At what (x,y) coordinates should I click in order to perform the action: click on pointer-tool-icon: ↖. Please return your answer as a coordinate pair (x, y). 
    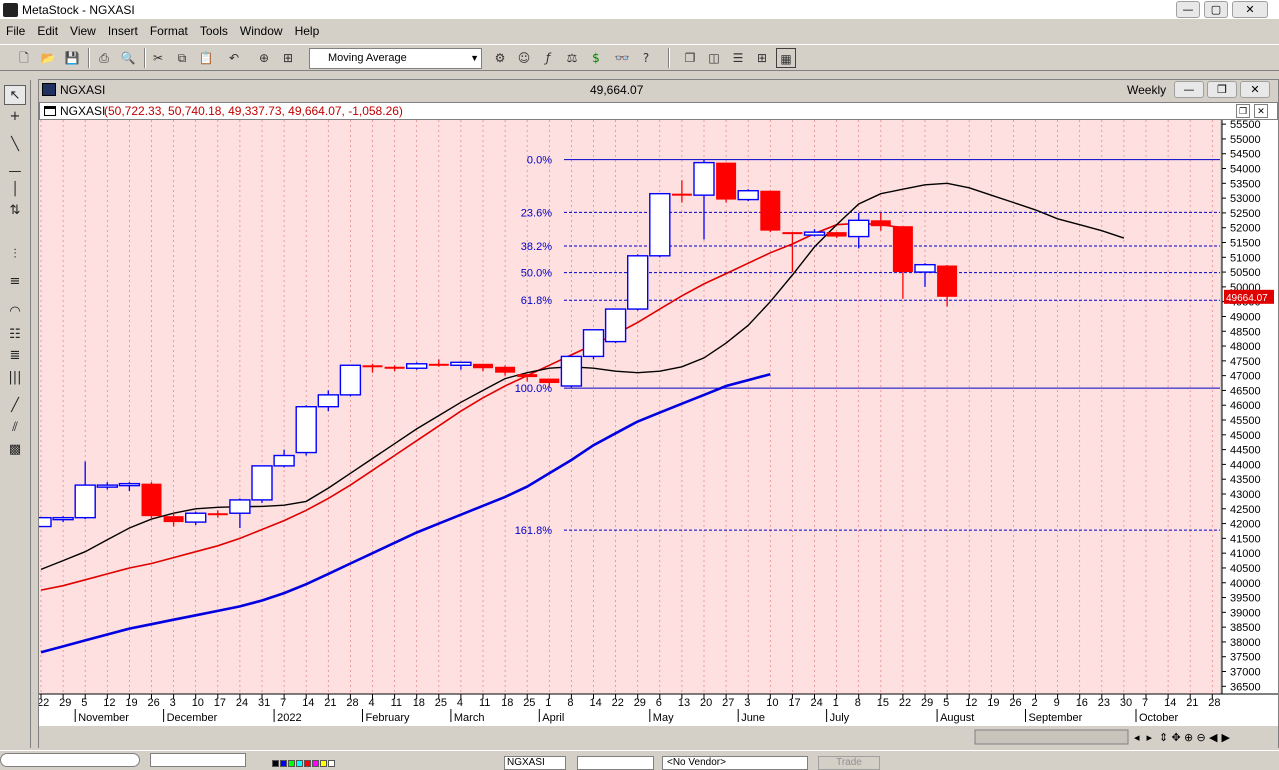
    Looking at the image, I should click on (15, 95).